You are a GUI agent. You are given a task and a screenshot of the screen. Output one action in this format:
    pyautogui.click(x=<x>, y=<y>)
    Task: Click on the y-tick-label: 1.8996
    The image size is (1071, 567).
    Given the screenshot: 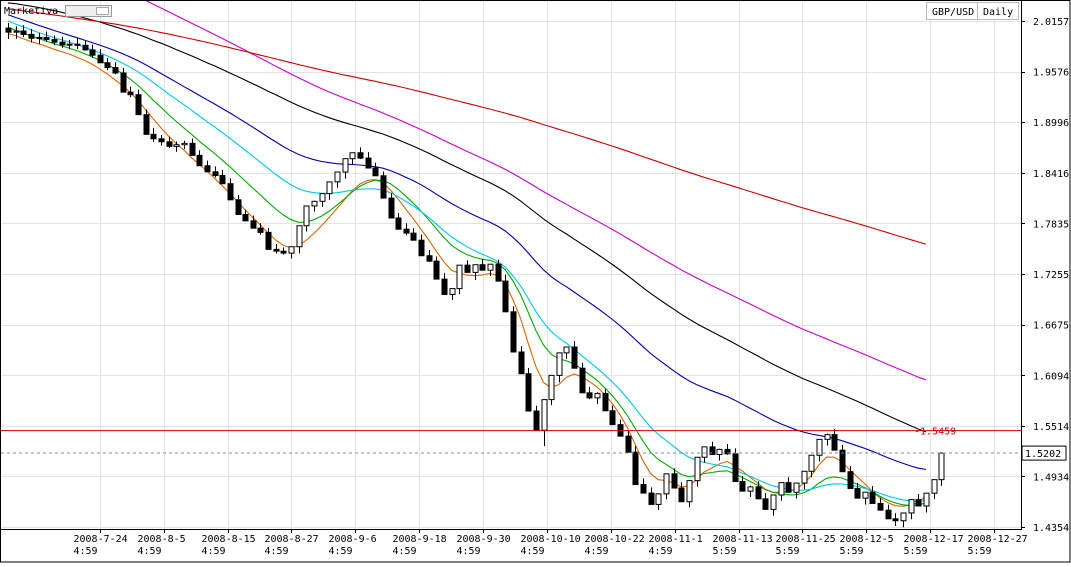 What is the action you would take?
    pyautogui.click(x=1051, y=123)
    